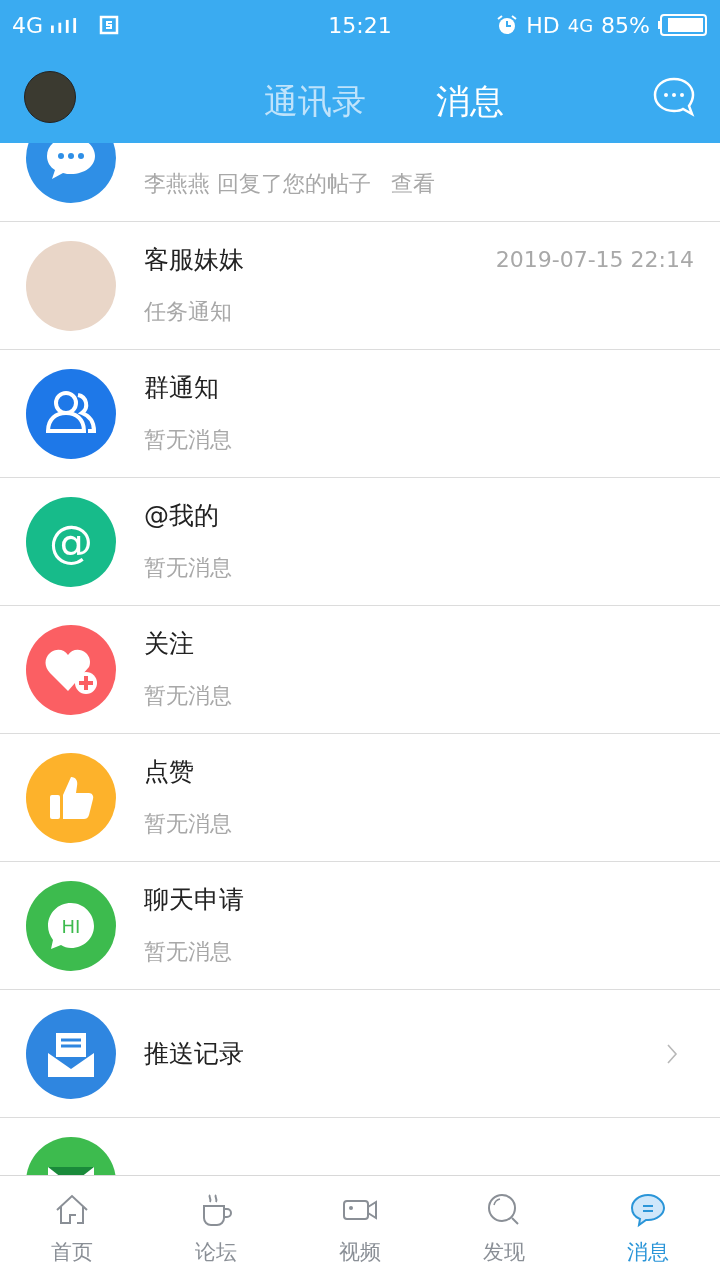 The height and width of the screenshot is (1280, 720). Describe the element at coordinates (71, 925) in the screenshot. I see `hi-bubble-icon: HI` at that location.